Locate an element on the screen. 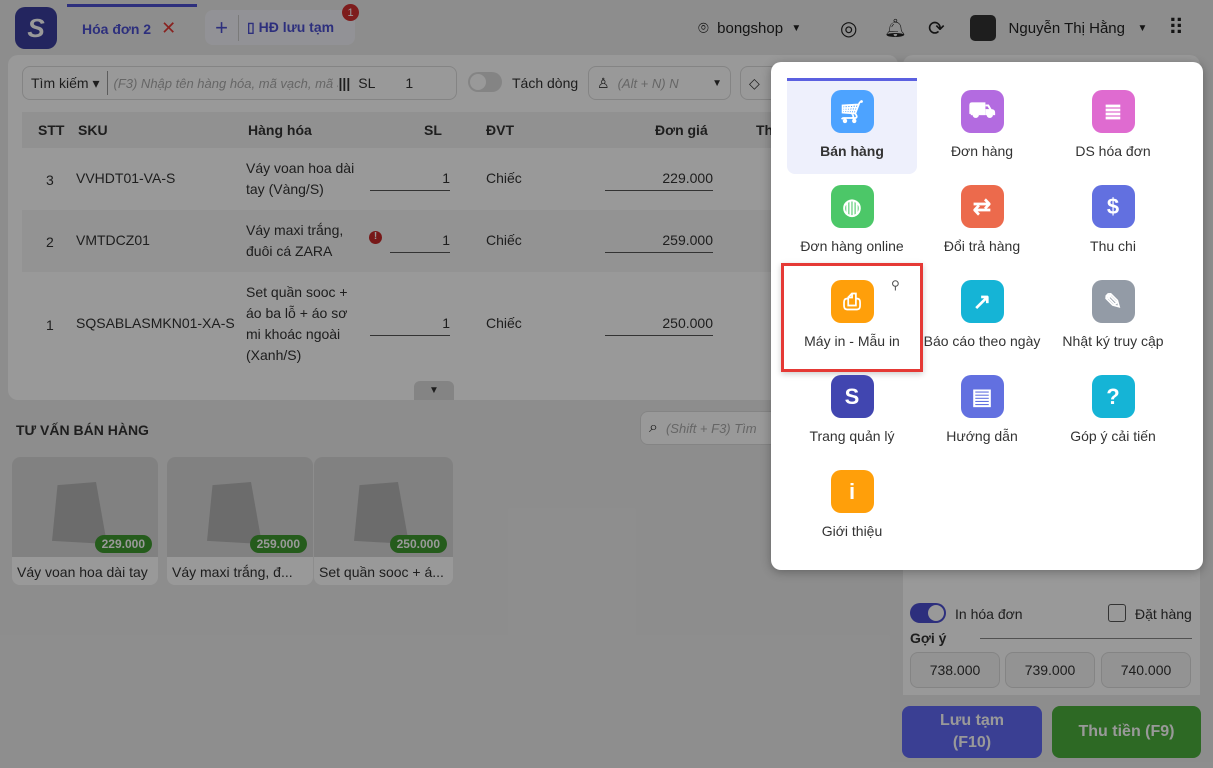 This screenshot has width=1213, height=768. log-icon: ✎ is located at coordinates (1113, 301).